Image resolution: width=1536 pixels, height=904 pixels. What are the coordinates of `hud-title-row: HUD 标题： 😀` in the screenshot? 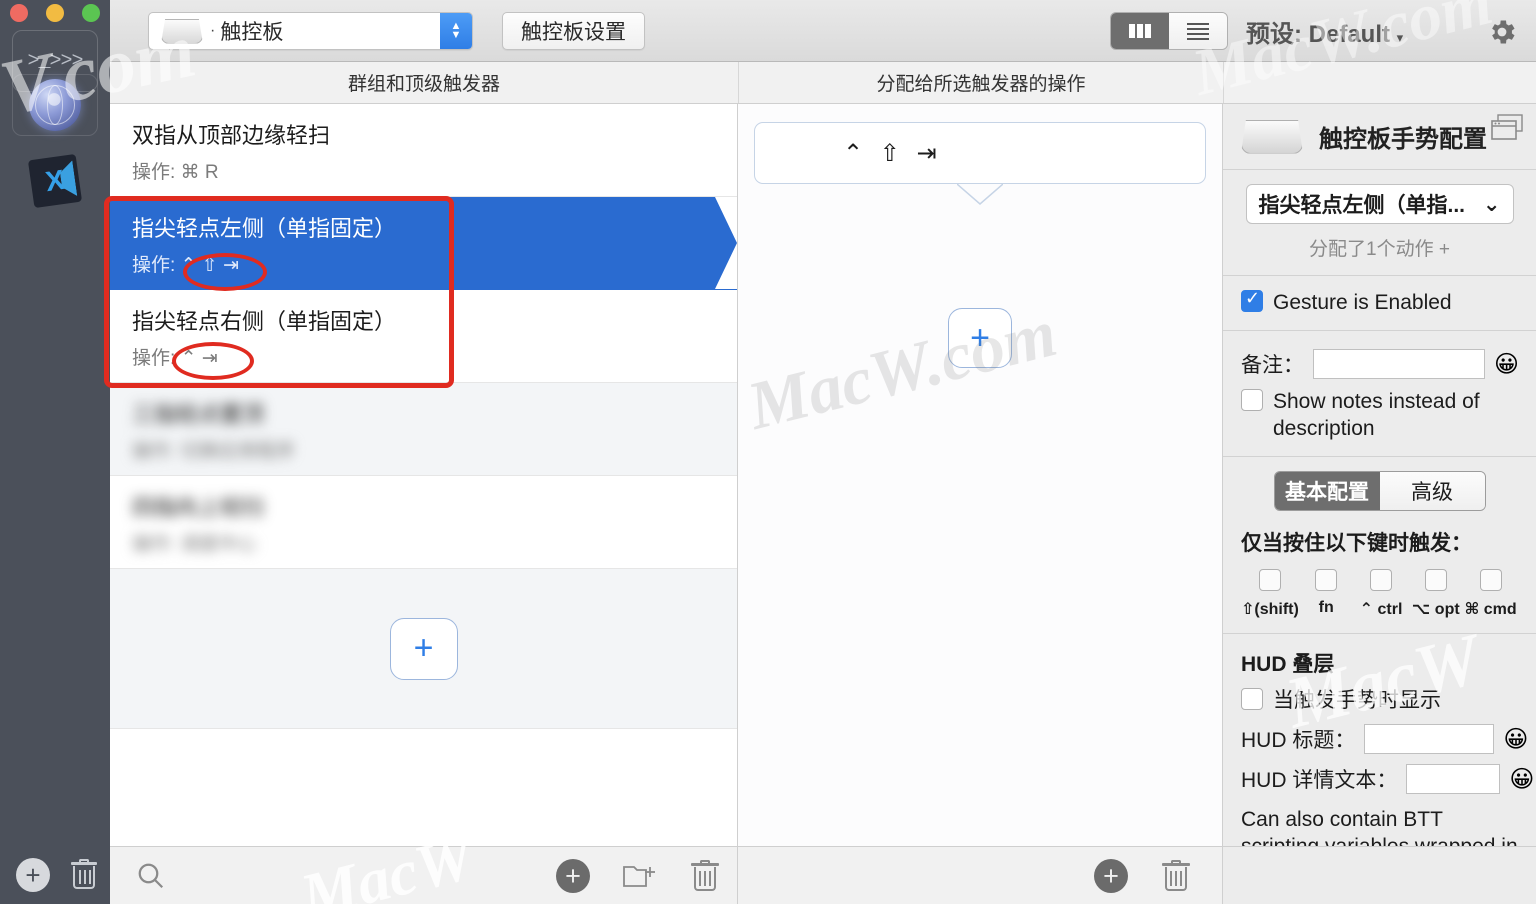 It's located at (1384, 739).